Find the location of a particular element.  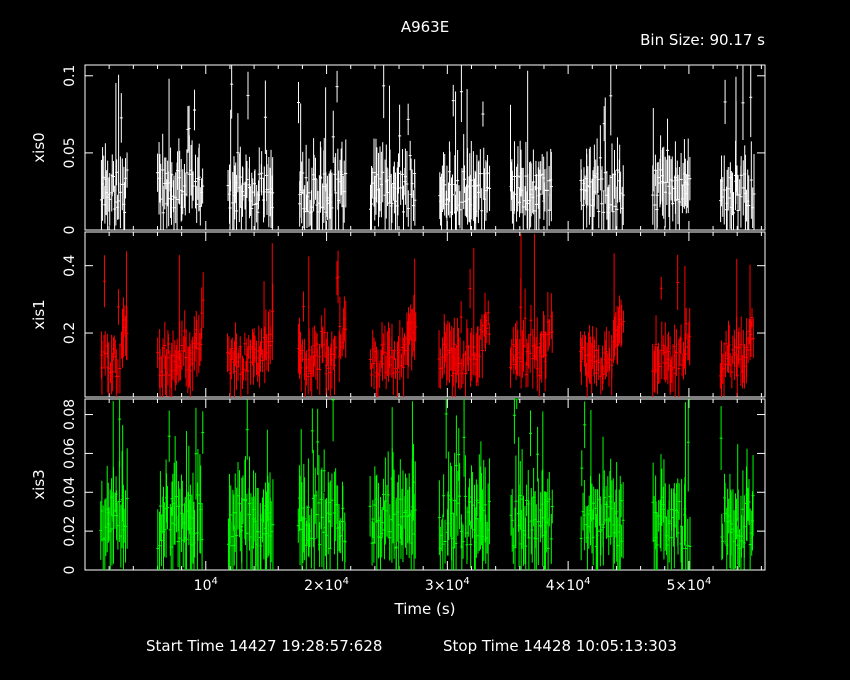

y-tick-label: 0.4 is located at coordinates (70, 265).